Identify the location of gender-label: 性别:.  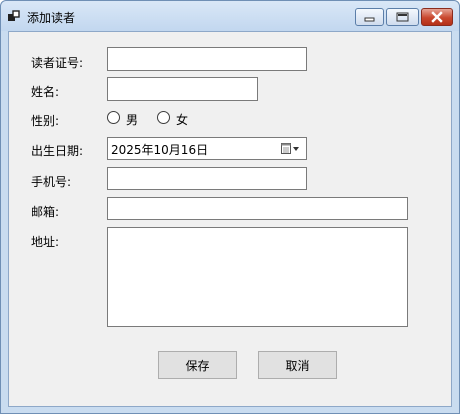
(45, 121).